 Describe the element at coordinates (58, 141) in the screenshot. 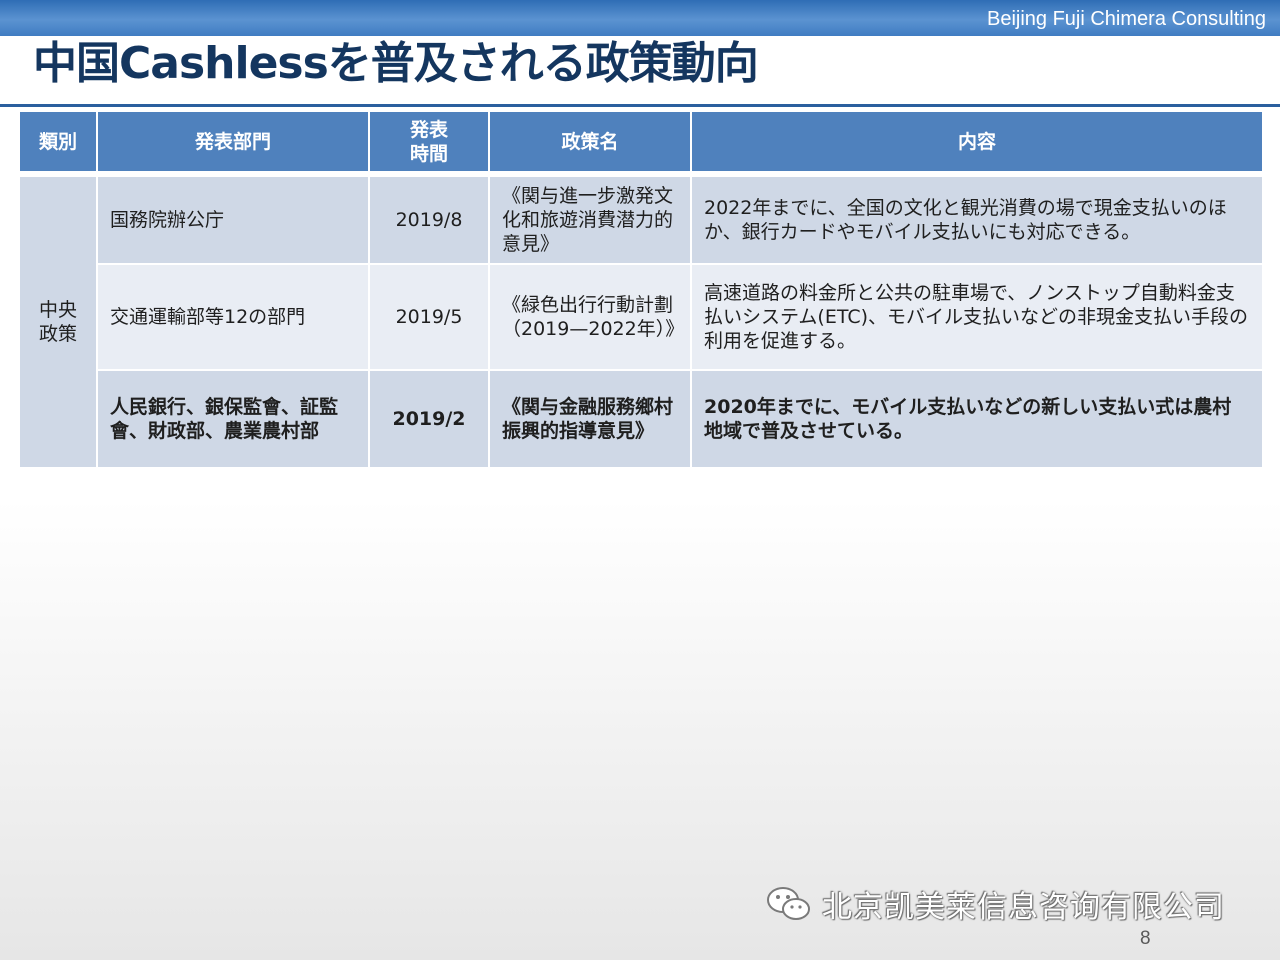

I see `header-category: 類別` at that location.